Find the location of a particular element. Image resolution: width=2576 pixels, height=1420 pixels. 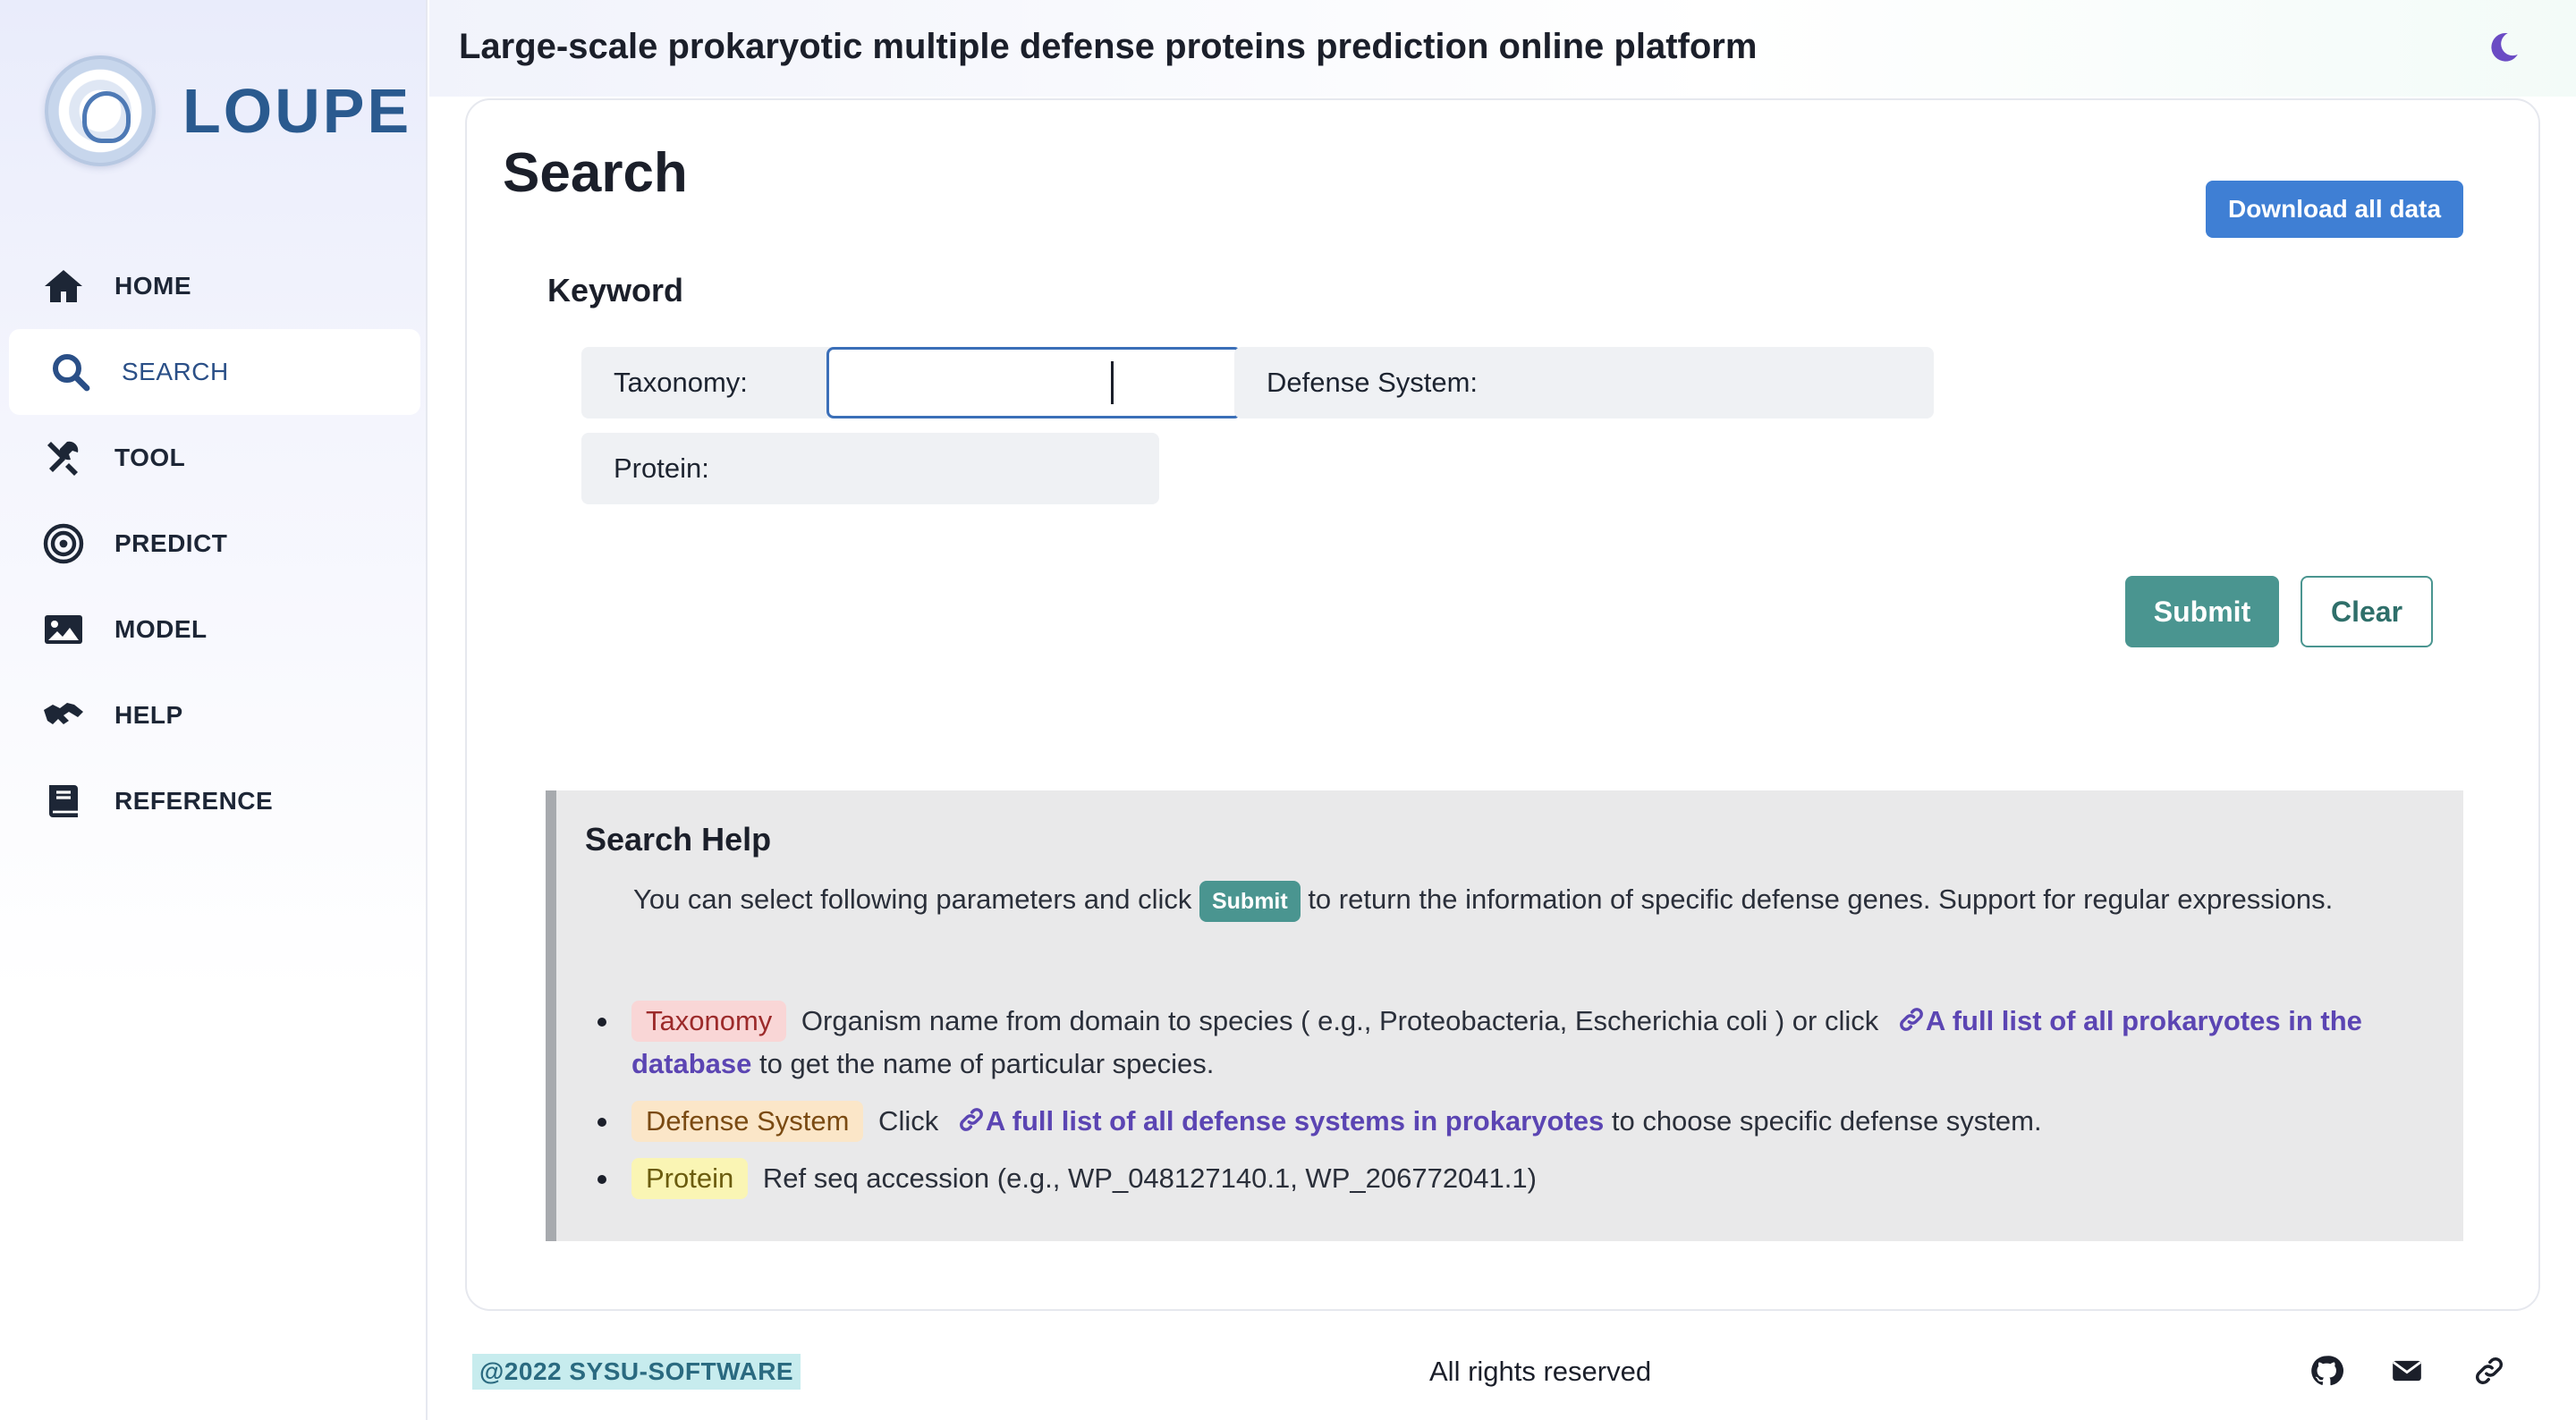

defense-system-tag: Defense System is located at coordinates (747, 1122).